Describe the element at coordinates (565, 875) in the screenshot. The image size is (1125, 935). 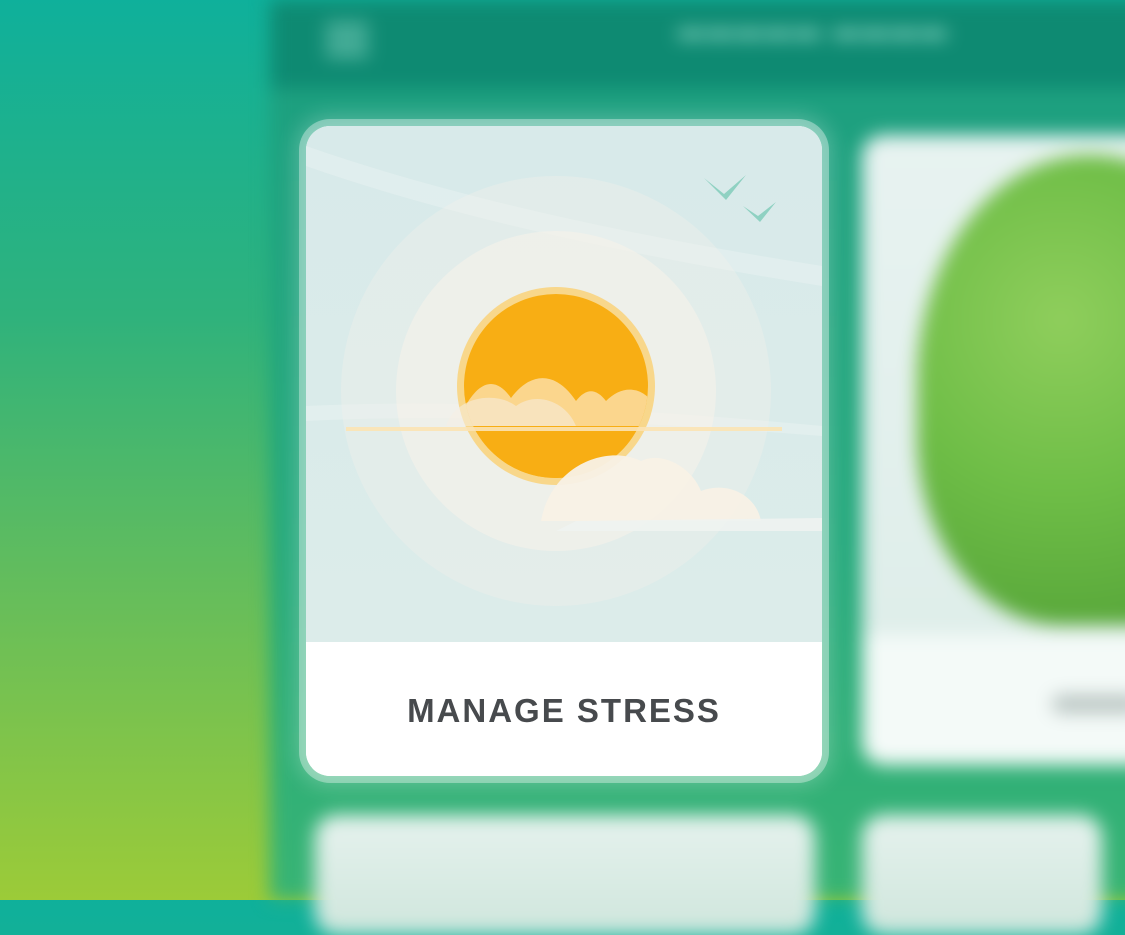
I see `bottom-card-left` at that location.